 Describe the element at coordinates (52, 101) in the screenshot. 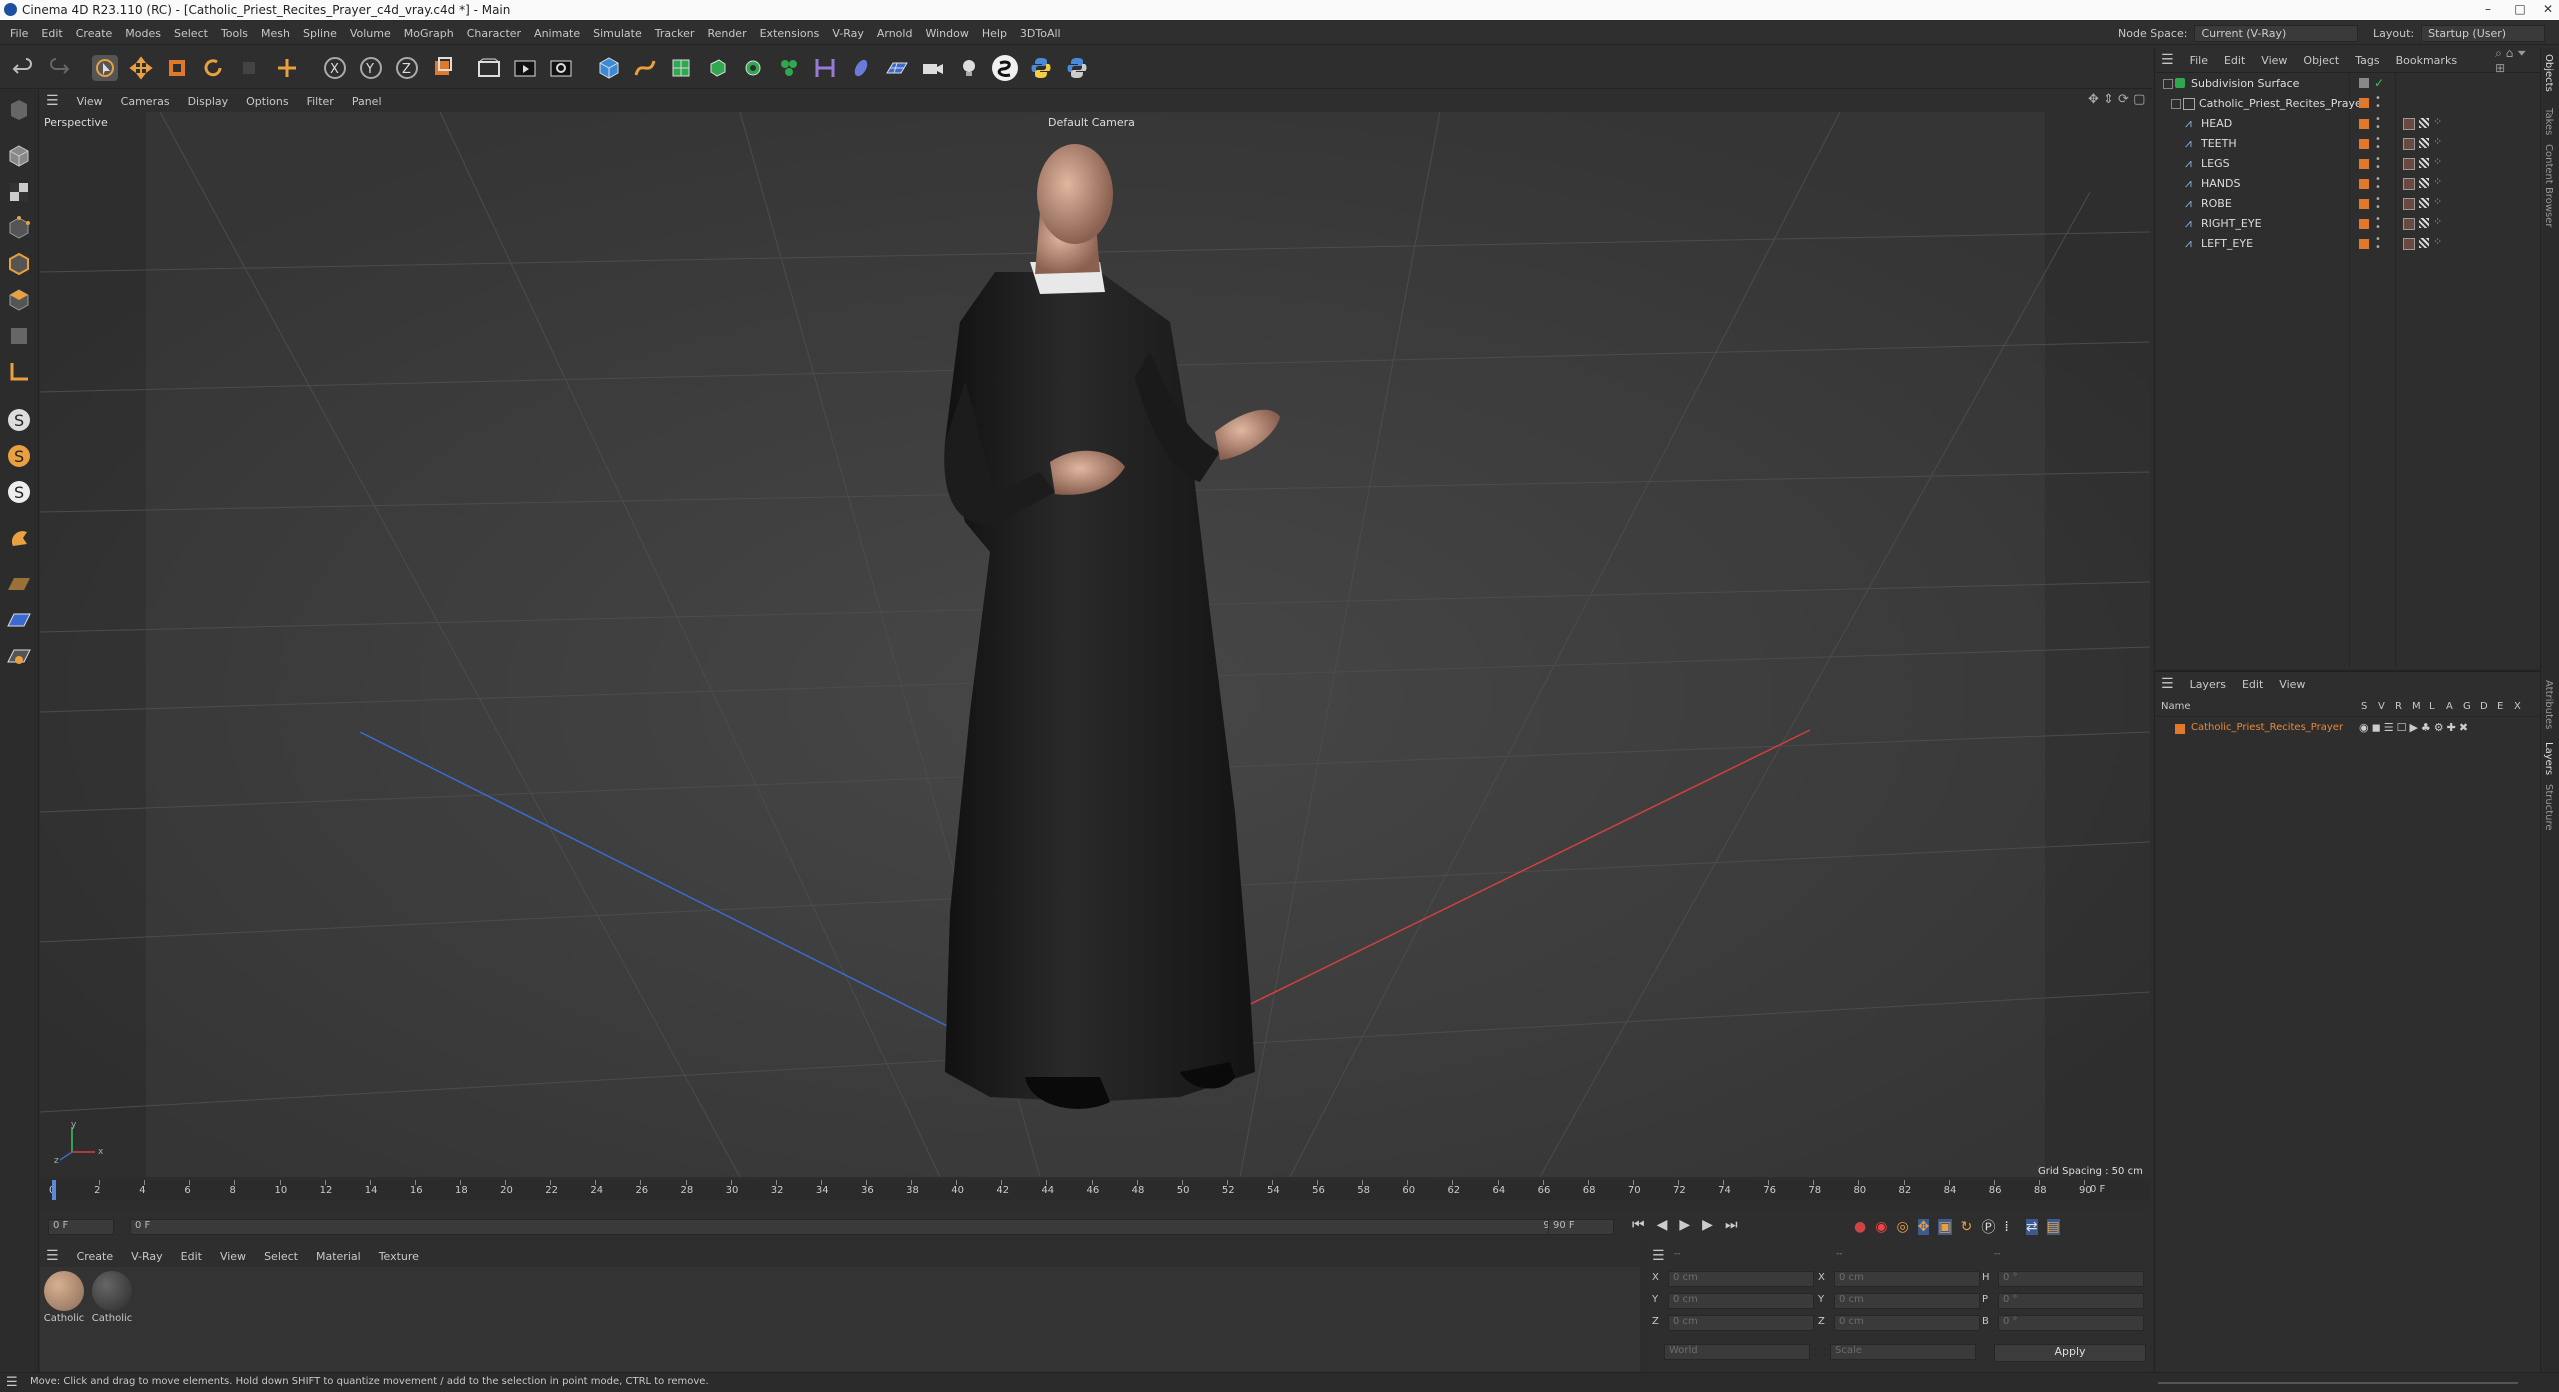

I see `hamburger-icon: ☰` at that location.